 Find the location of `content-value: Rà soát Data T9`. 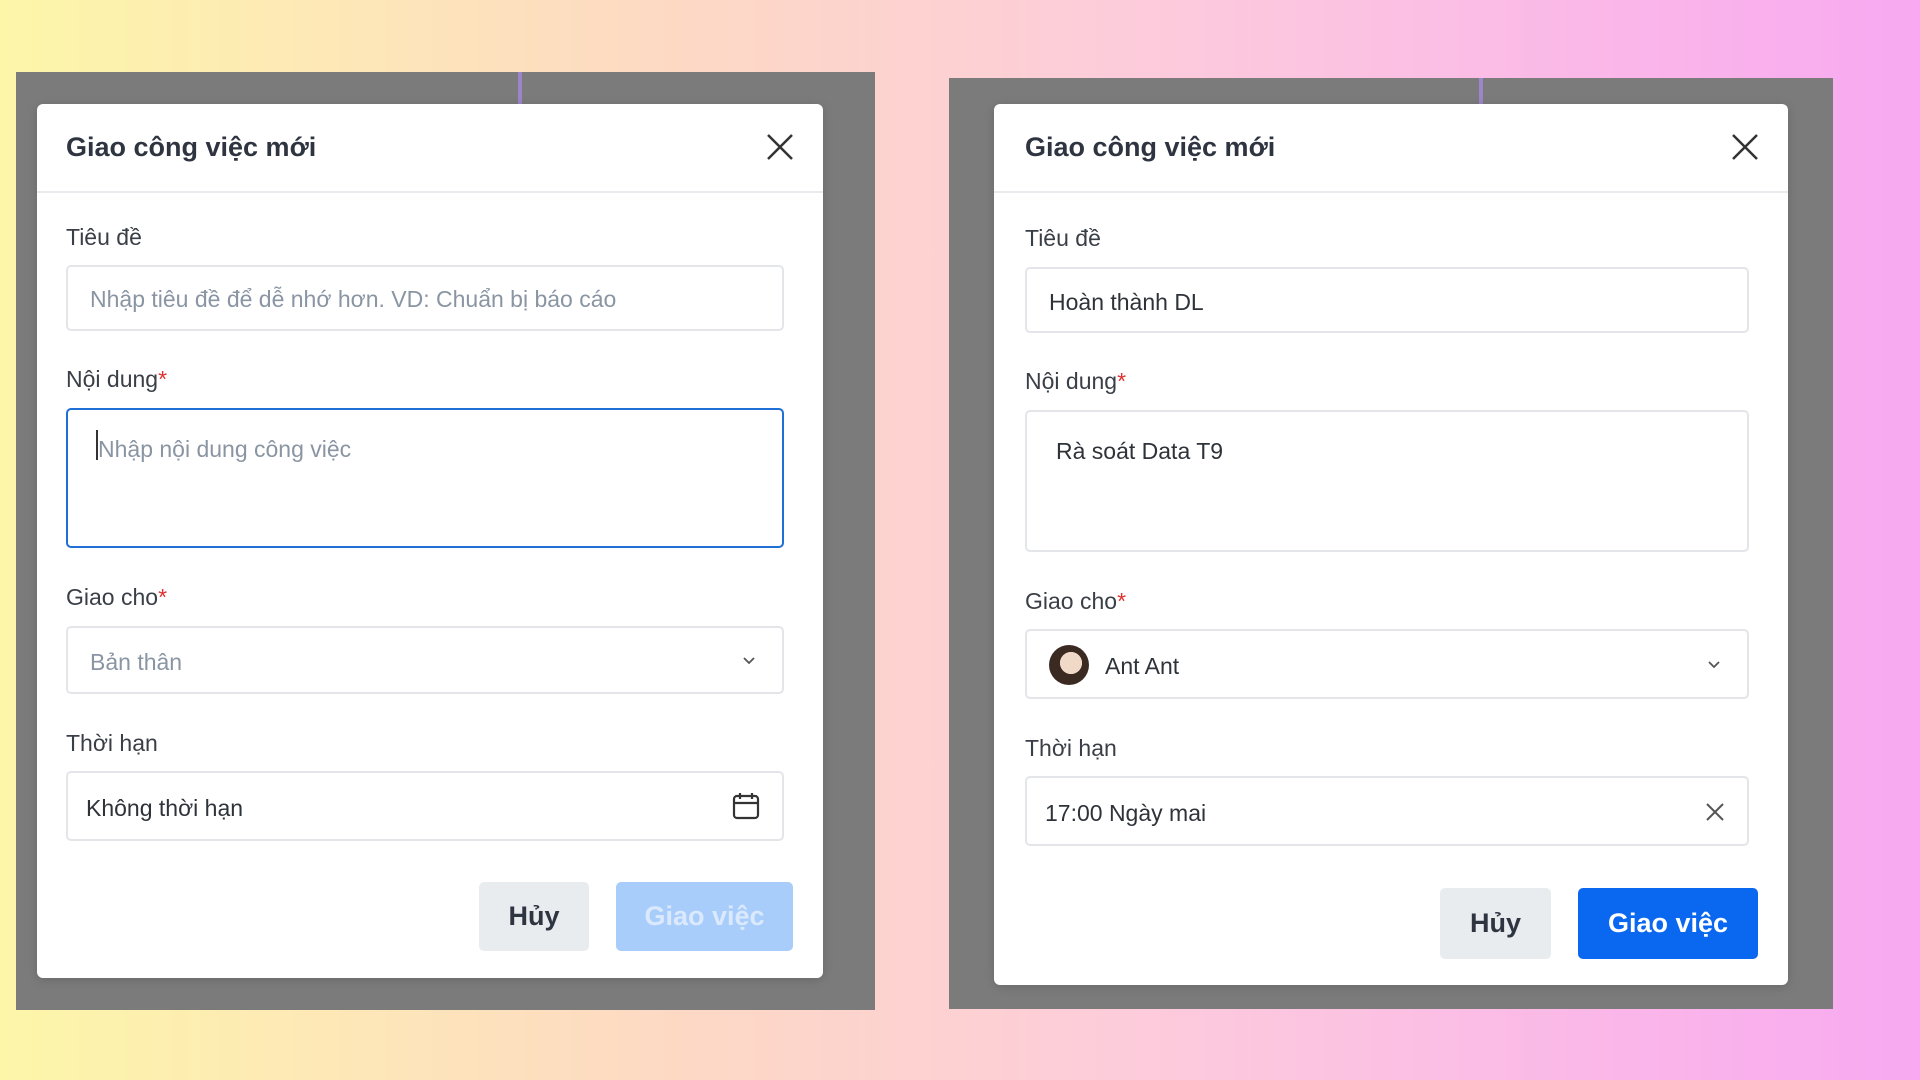

content-value: Rà soát Data T9 is located at coordinates (1140, 451).